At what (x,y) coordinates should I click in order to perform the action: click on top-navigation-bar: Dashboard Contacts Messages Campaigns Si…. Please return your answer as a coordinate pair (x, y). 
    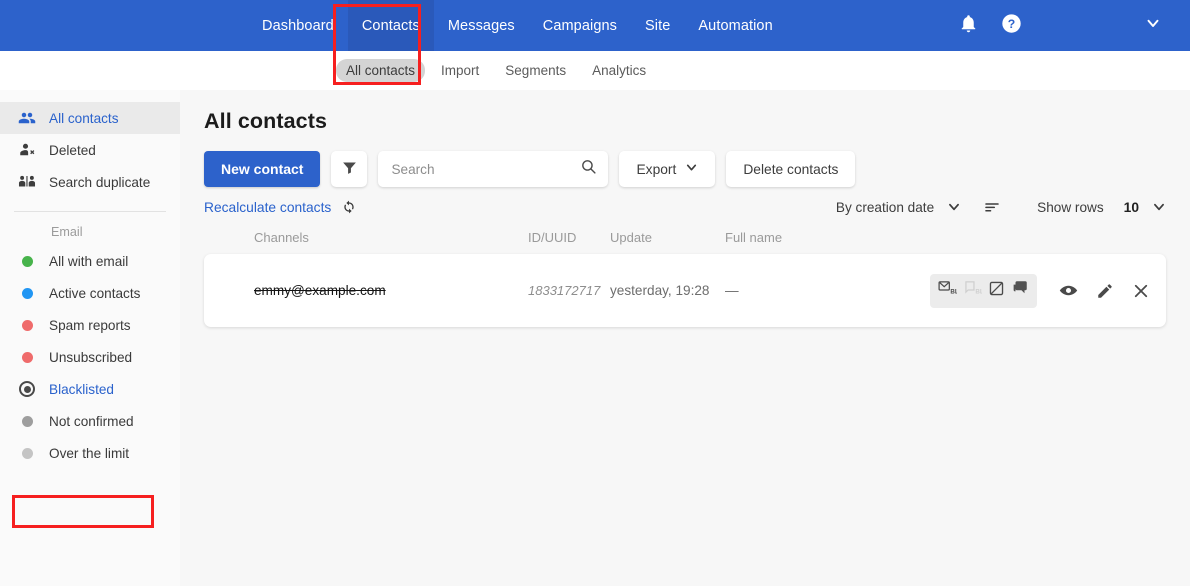
    Looking at the image, I should click on (595, 25).